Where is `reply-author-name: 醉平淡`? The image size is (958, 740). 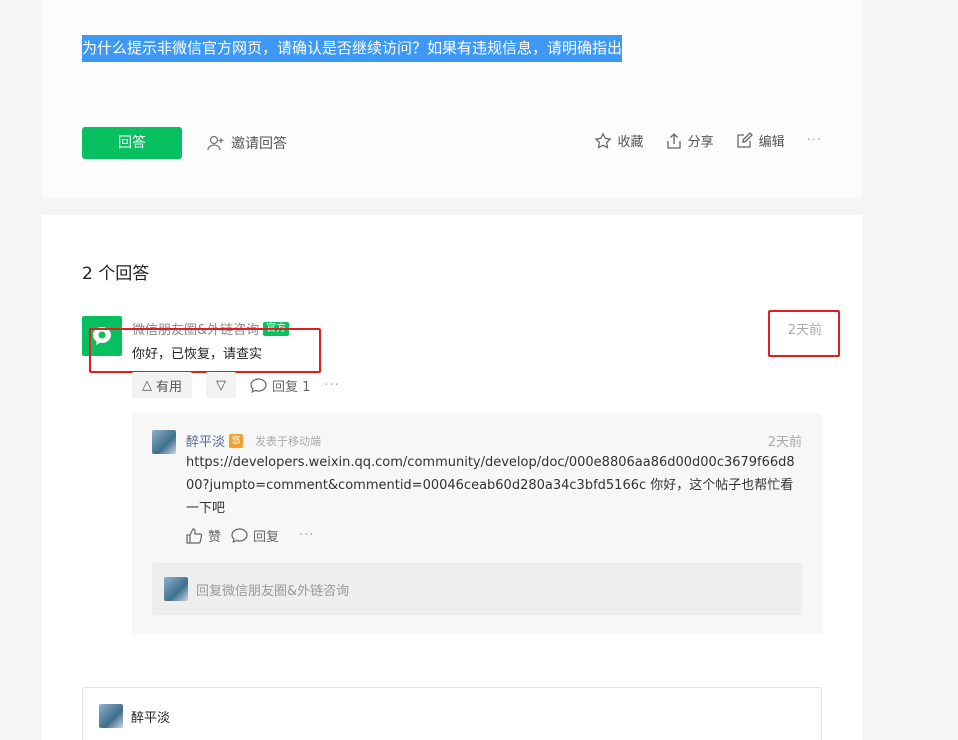
reply-author-name: 醉平淡 is located at coordinates (205, 440).